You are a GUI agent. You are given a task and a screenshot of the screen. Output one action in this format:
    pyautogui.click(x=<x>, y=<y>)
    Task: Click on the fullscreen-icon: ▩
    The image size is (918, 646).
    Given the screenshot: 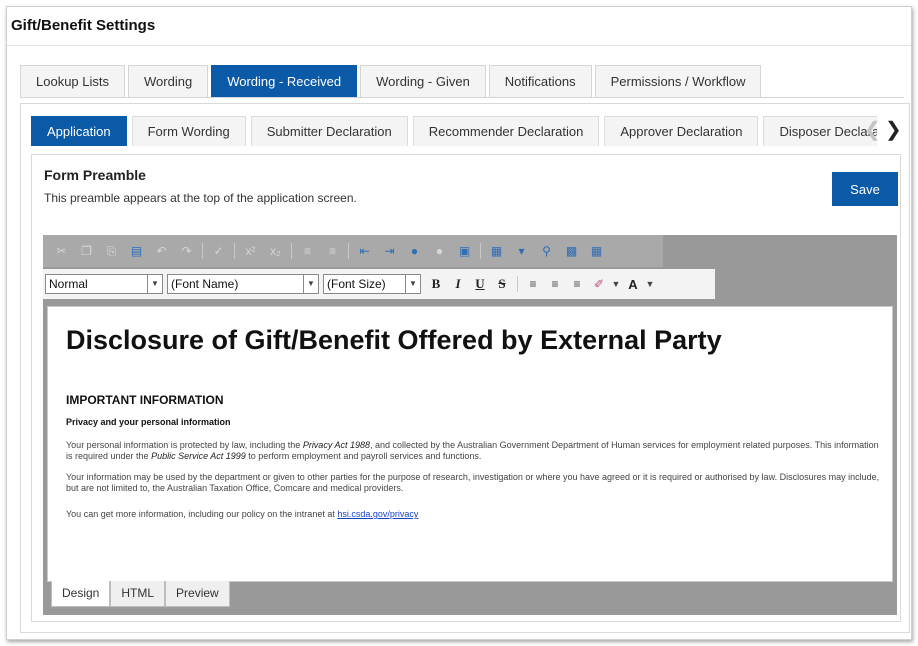 What is the action you would take?
    pyautogui.click(x=571, y=251)
    